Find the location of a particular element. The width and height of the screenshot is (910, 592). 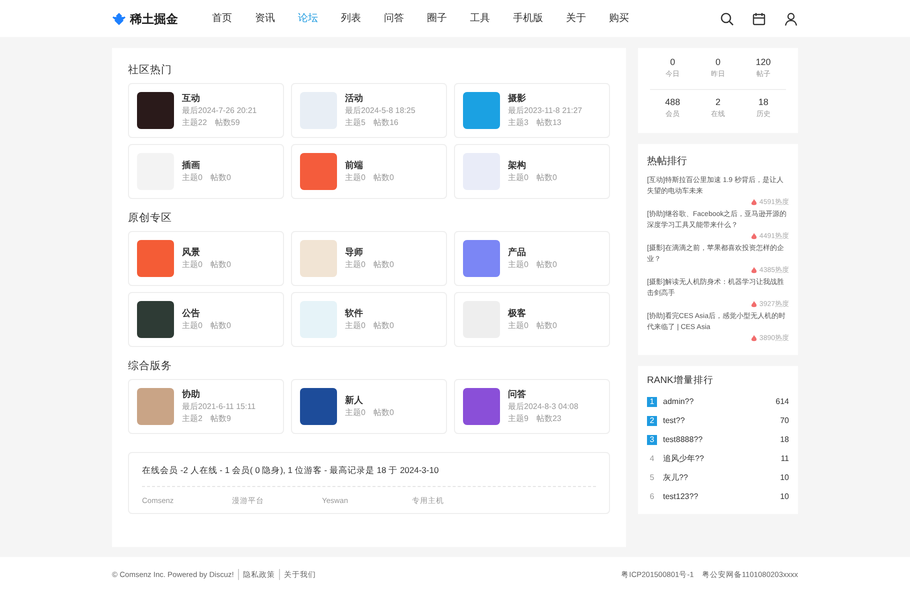

nav-link: 资讯 is located at coordinates (265, 18).